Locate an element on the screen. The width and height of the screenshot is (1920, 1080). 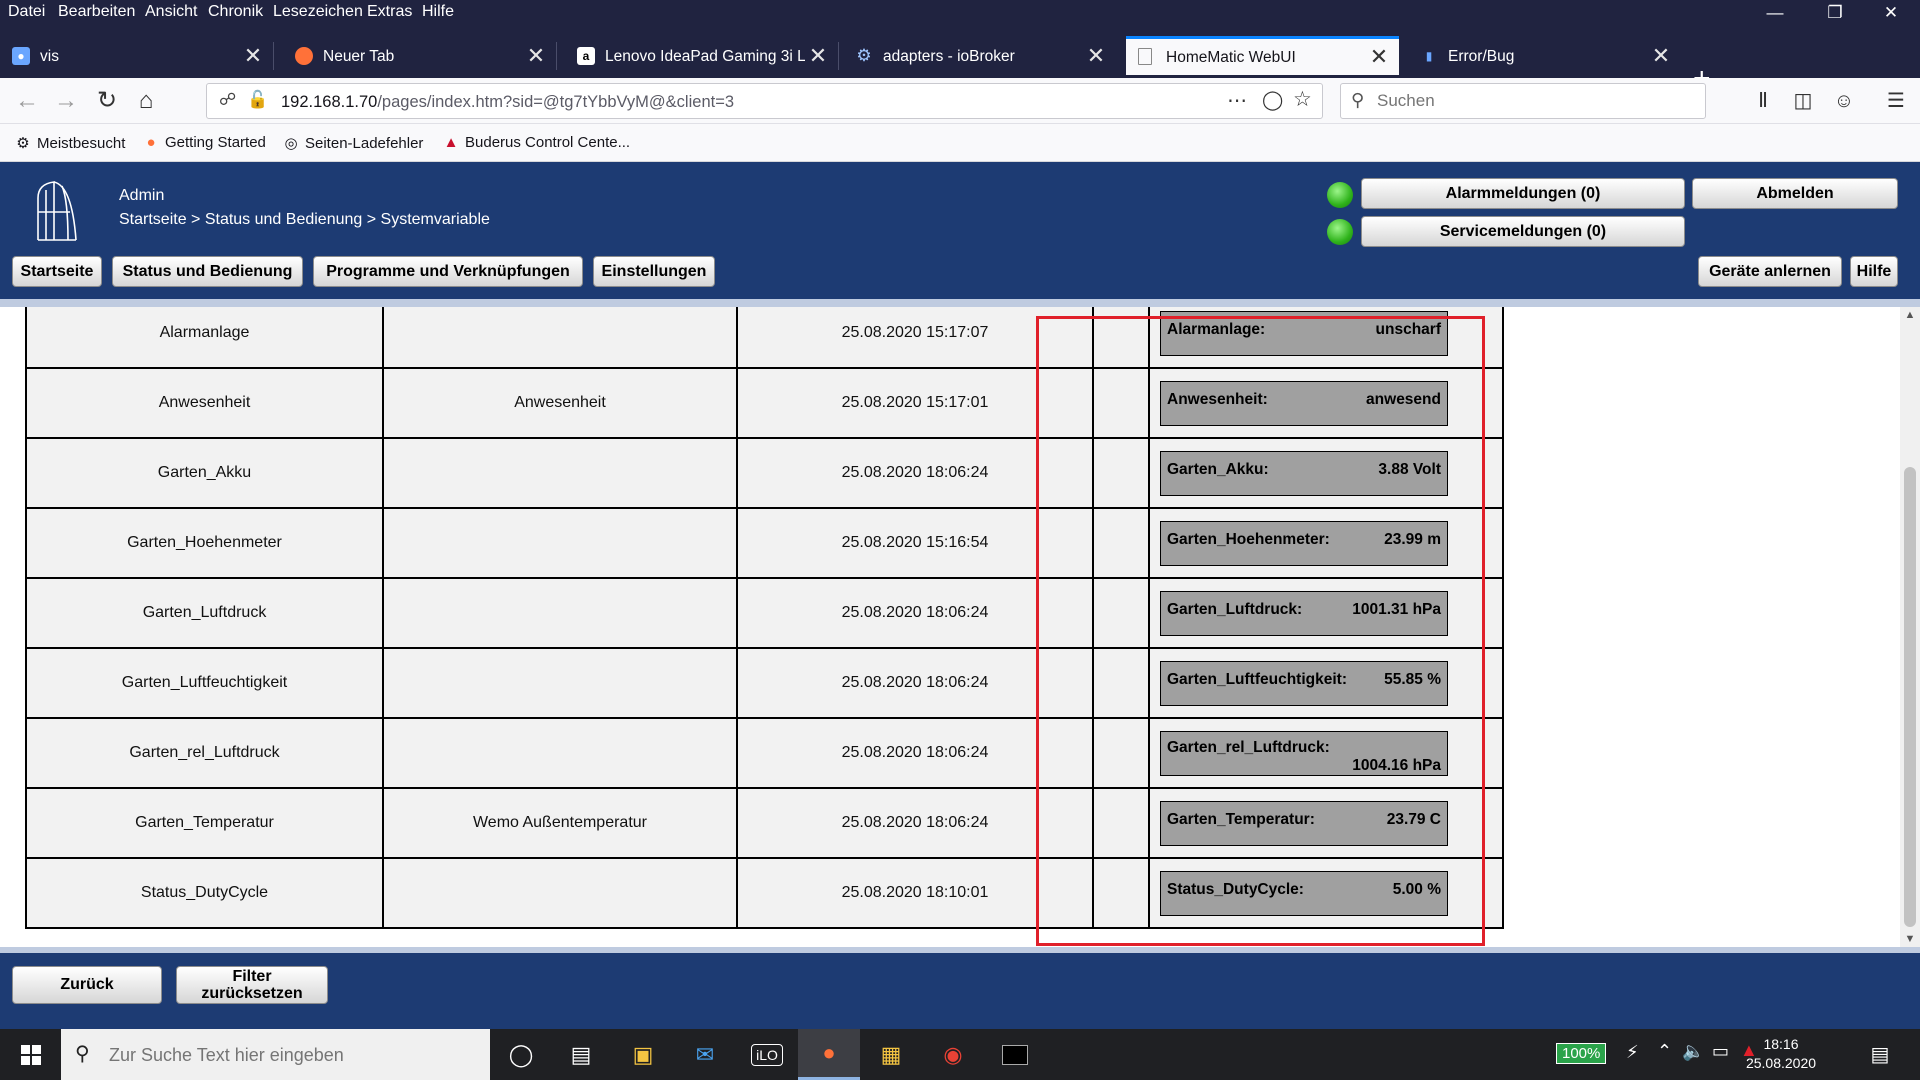
notifications-icon: ▤ is located at coordinates (1880, 1054).